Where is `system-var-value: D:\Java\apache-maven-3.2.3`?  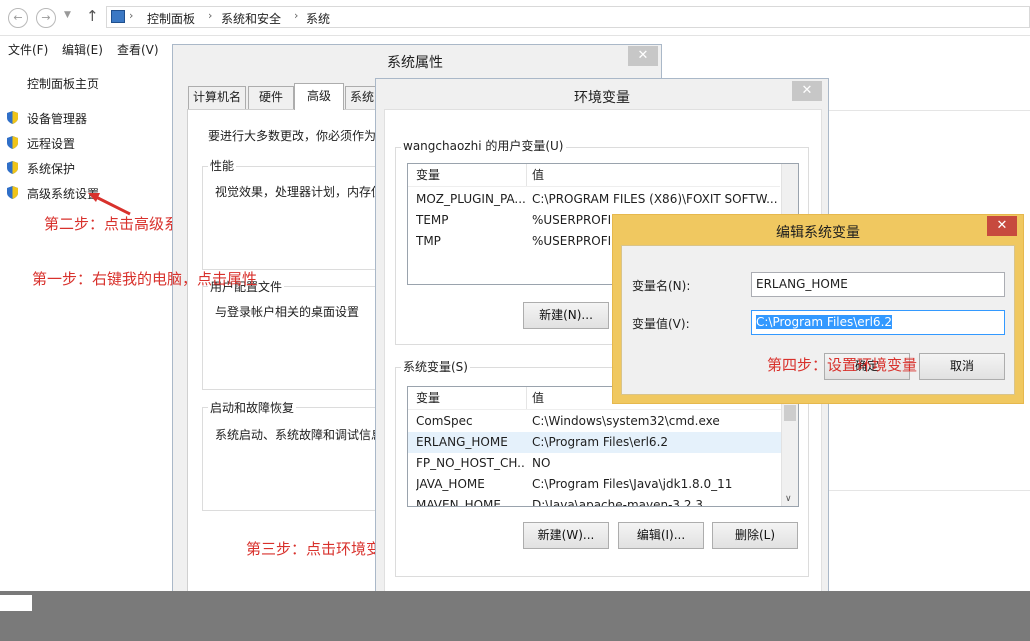 system-var-value: D:\Java\apache-maven-3.2.3 is located at coordinates (617, 502).